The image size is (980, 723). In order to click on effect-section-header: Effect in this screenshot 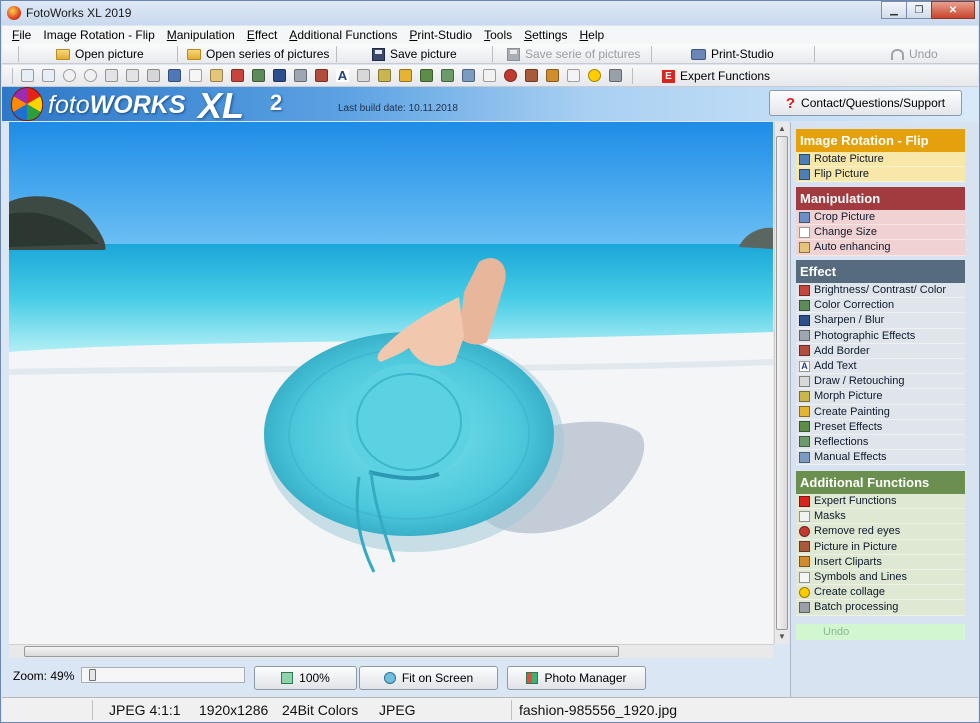, I will do `click(880, 271)`.